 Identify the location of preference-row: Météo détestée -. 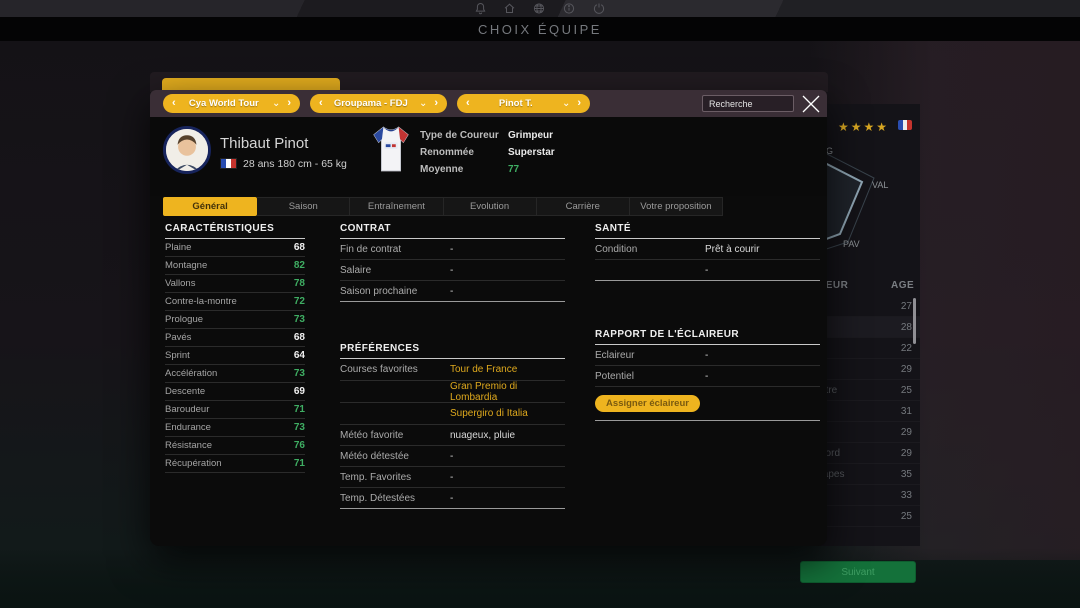
(452, 456).